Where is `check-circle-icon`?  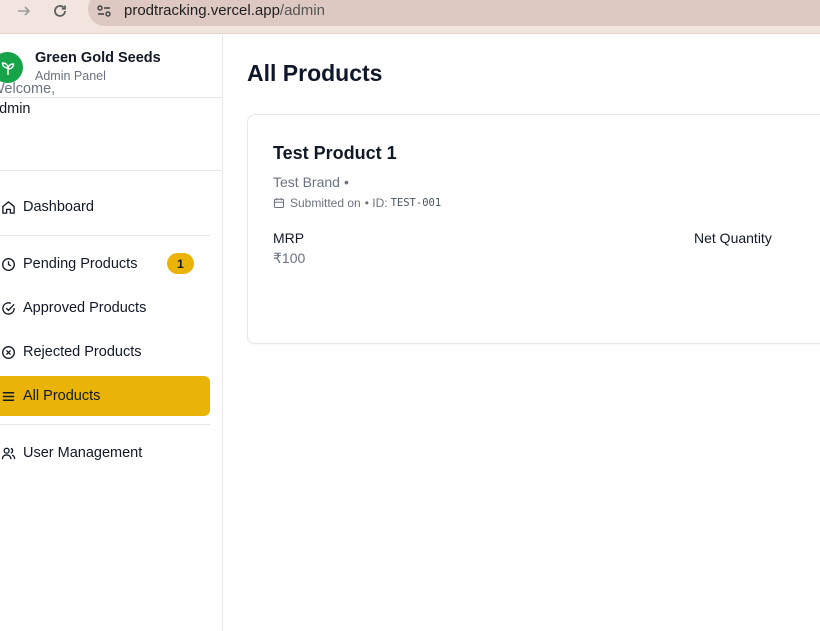 check-circle-icon is located at coordinates (9, 308).